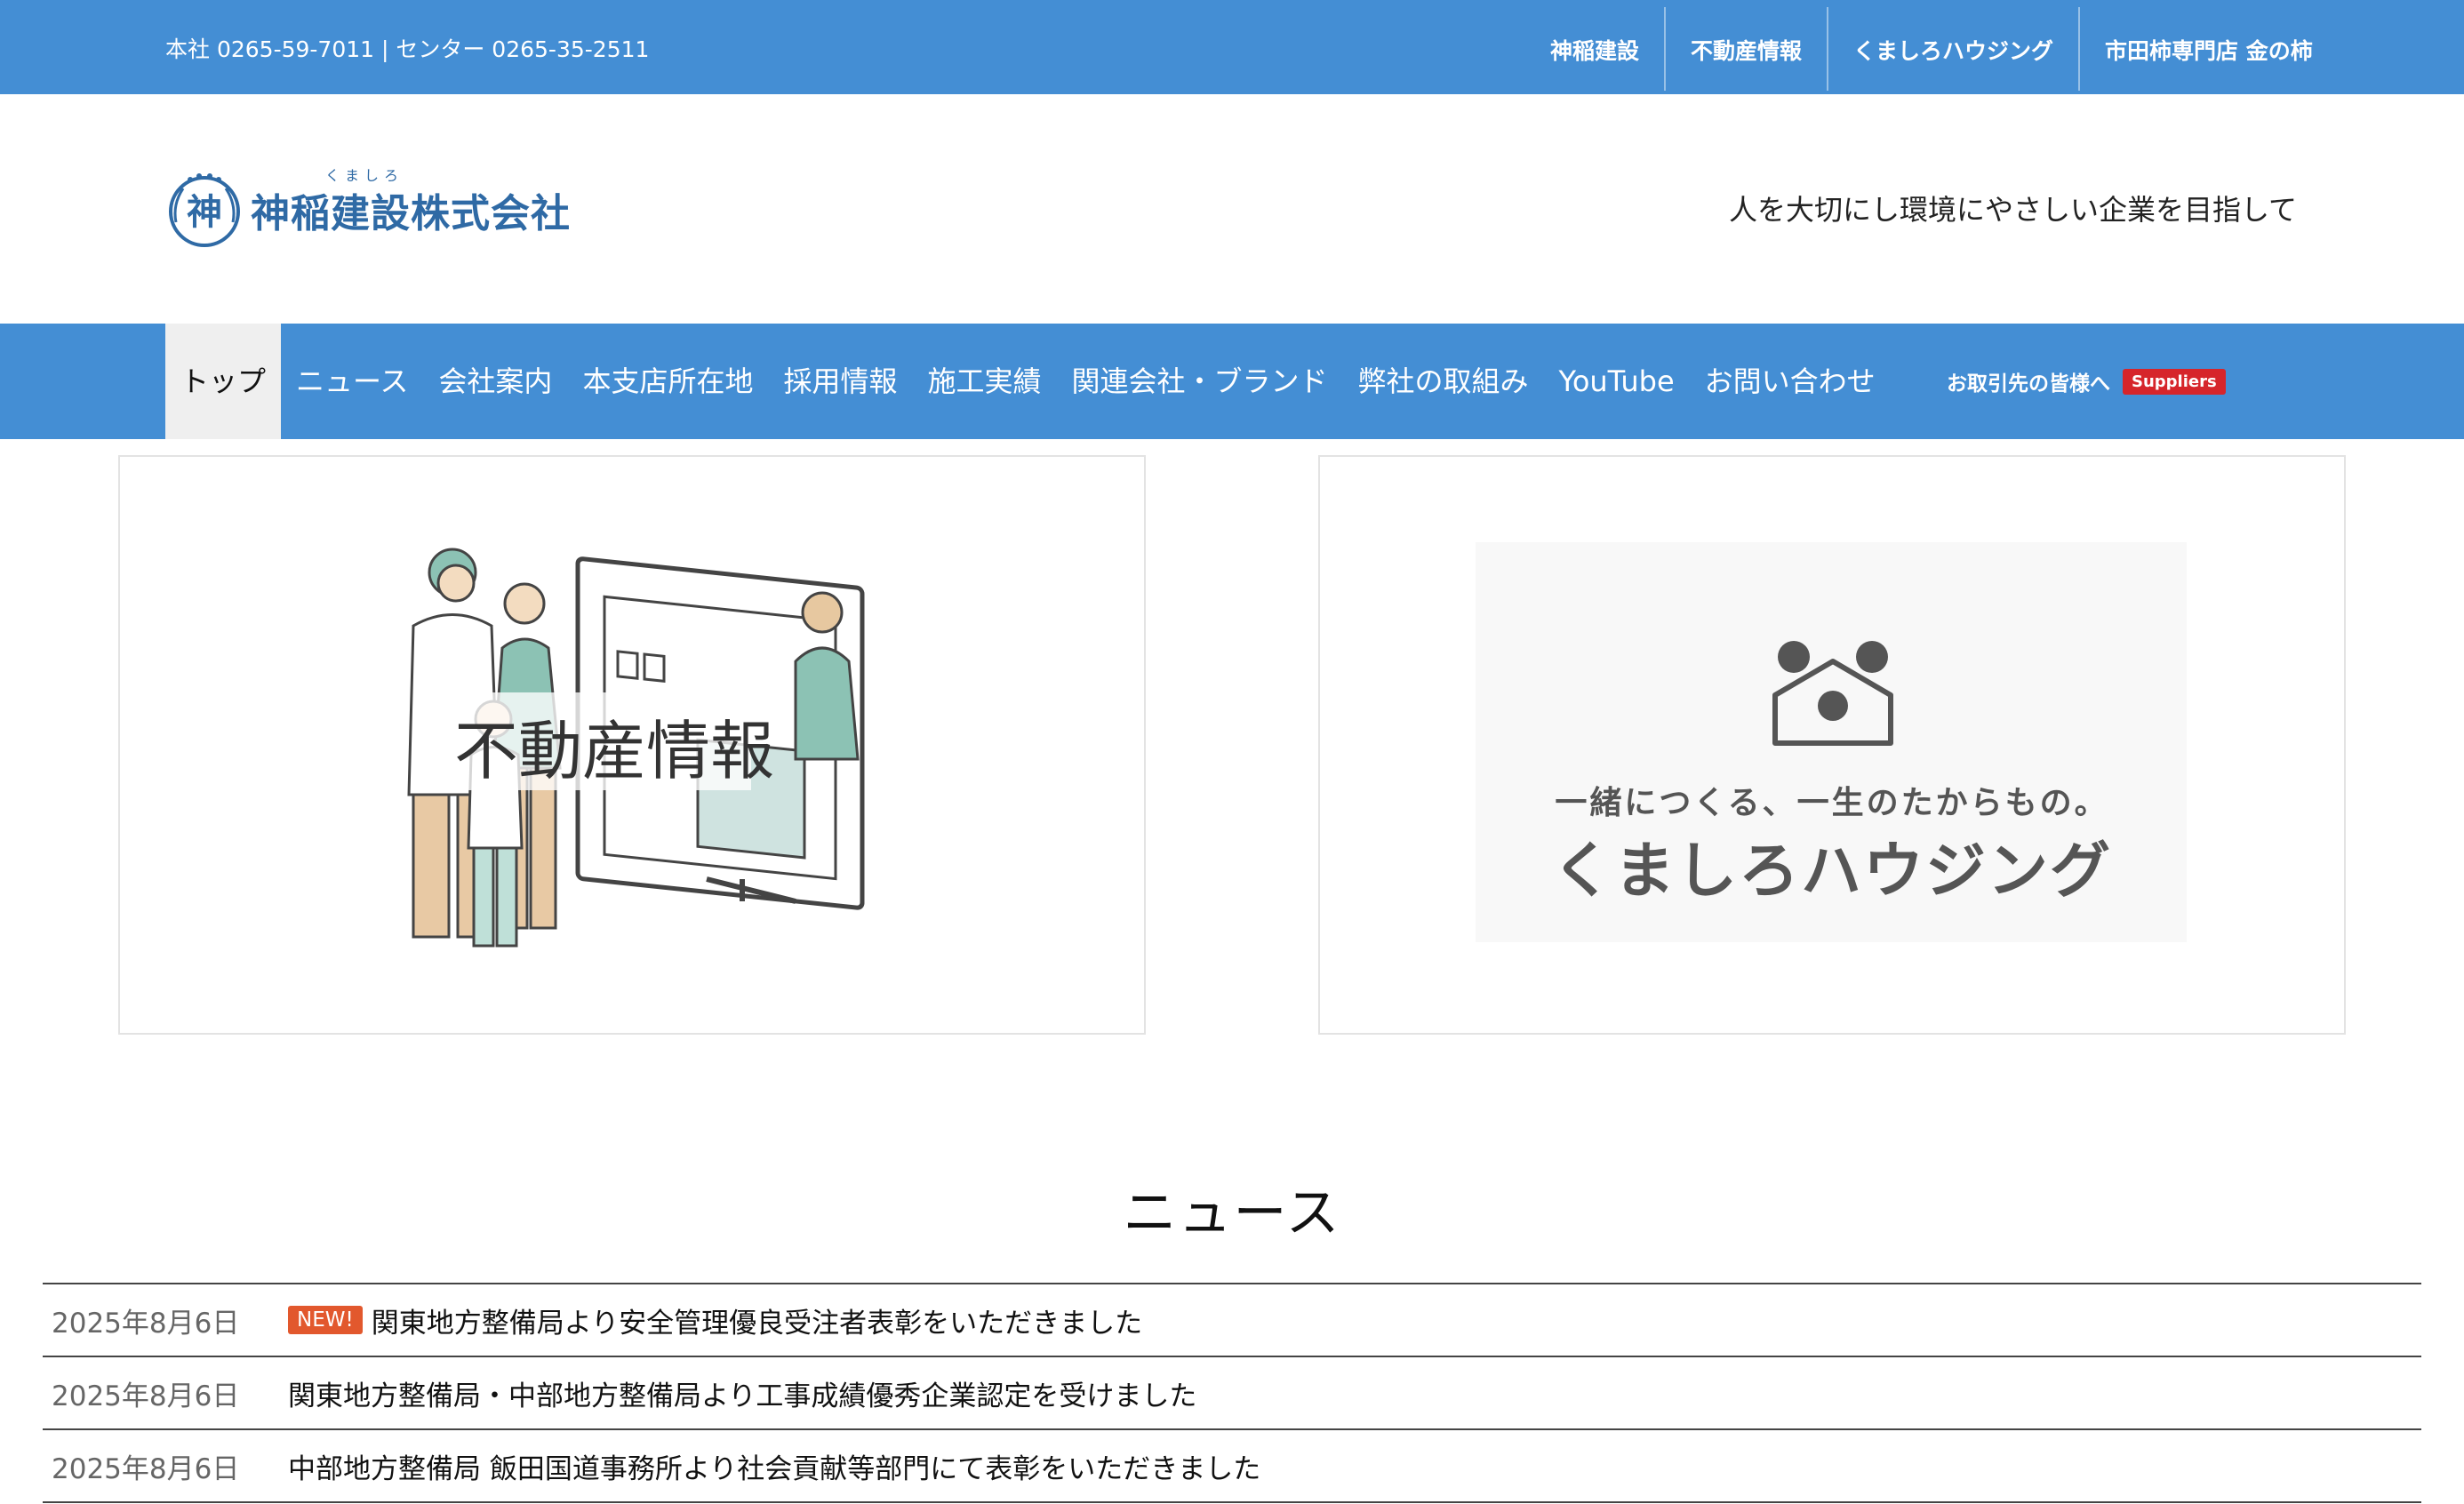  What do you see at coordinates (495, 381) in the screenshot?
I see `nav-item-company: 会社案内` at bounding box center [495, 381].